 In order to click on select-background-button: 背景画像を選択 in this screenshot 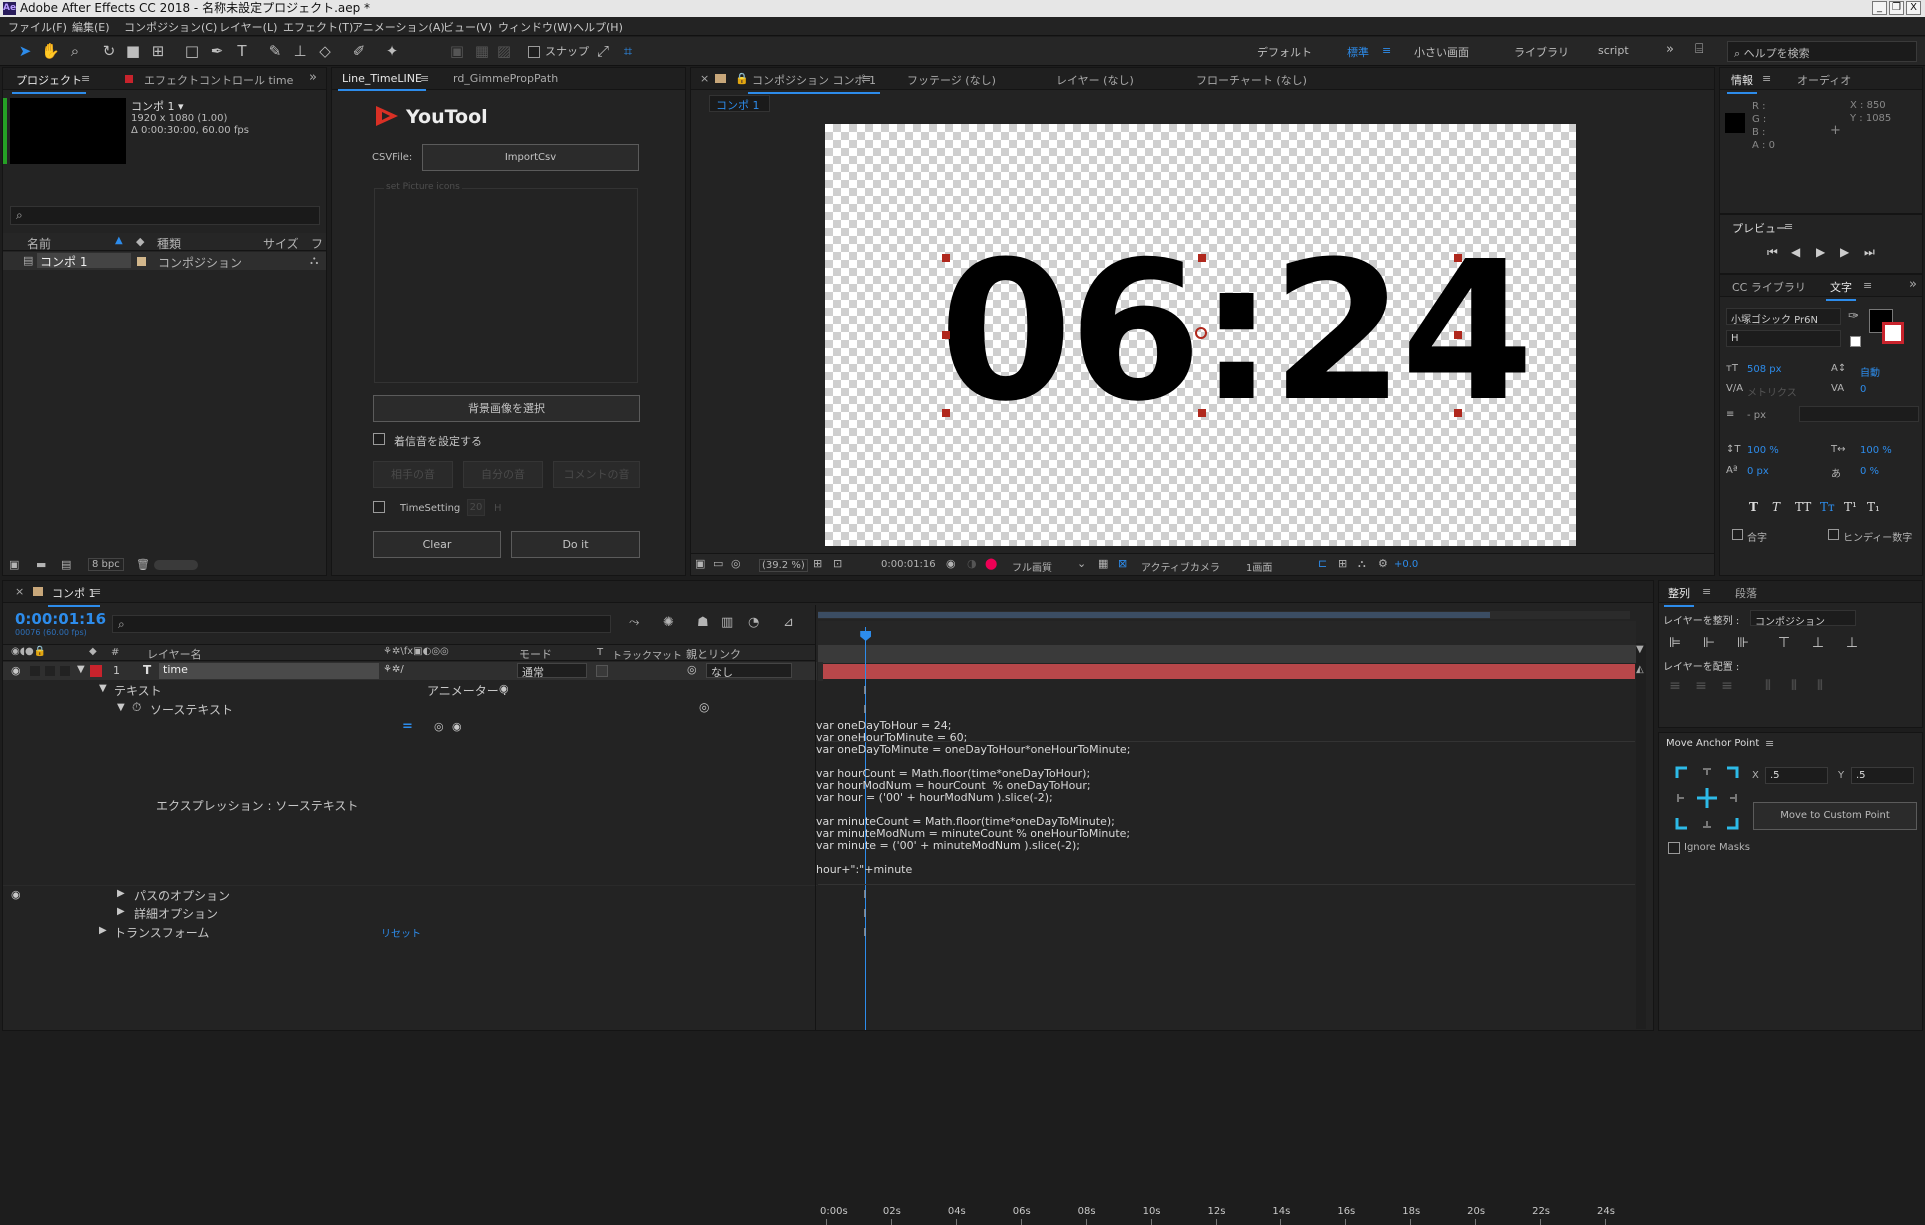, I will do `click(506, 408)`.